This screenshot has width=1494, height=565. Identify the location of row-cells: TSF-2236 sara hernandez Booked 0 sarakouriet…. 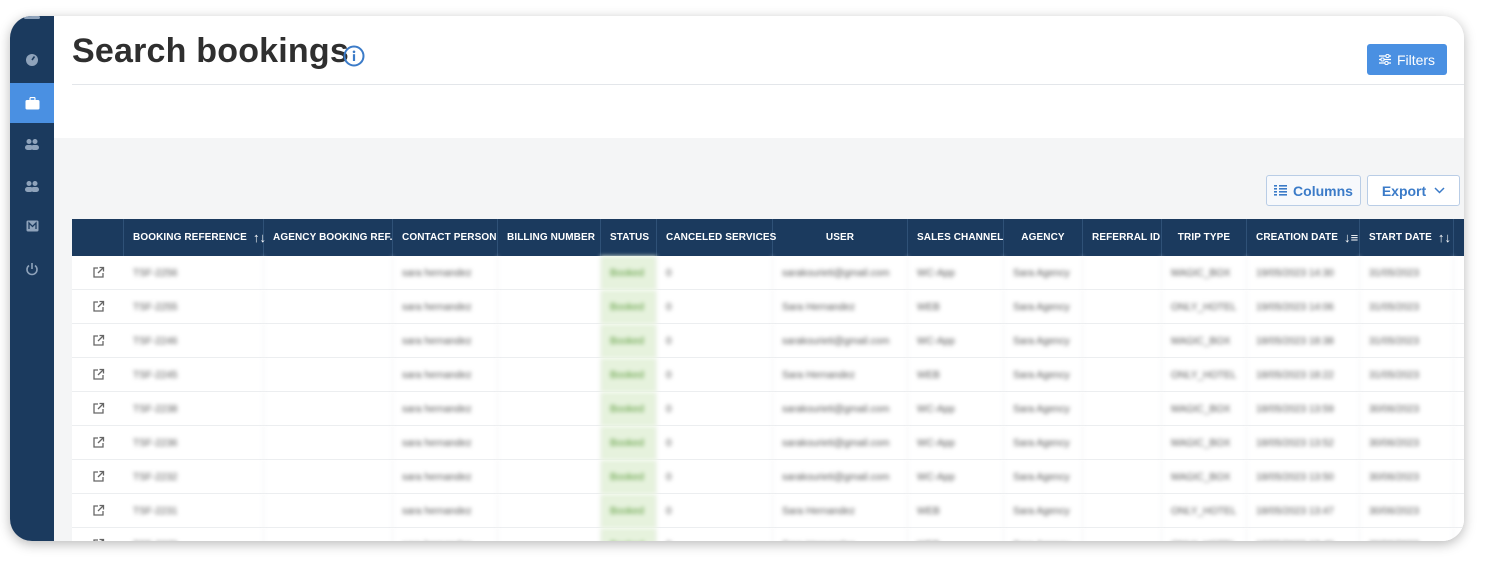
(768, 443).